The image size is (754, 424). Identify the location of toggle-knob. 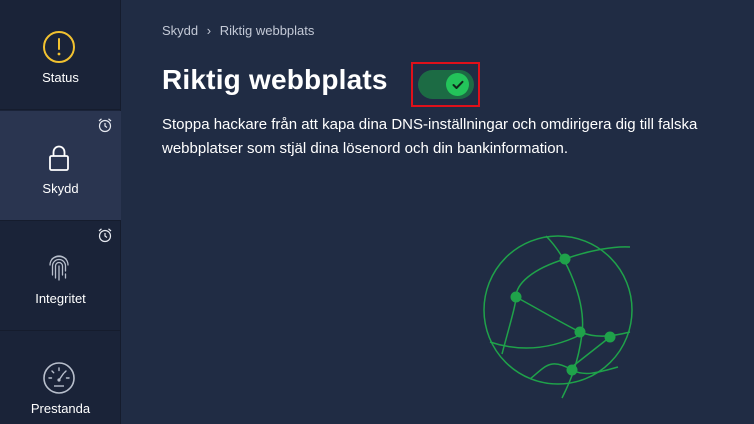
(457, 84).